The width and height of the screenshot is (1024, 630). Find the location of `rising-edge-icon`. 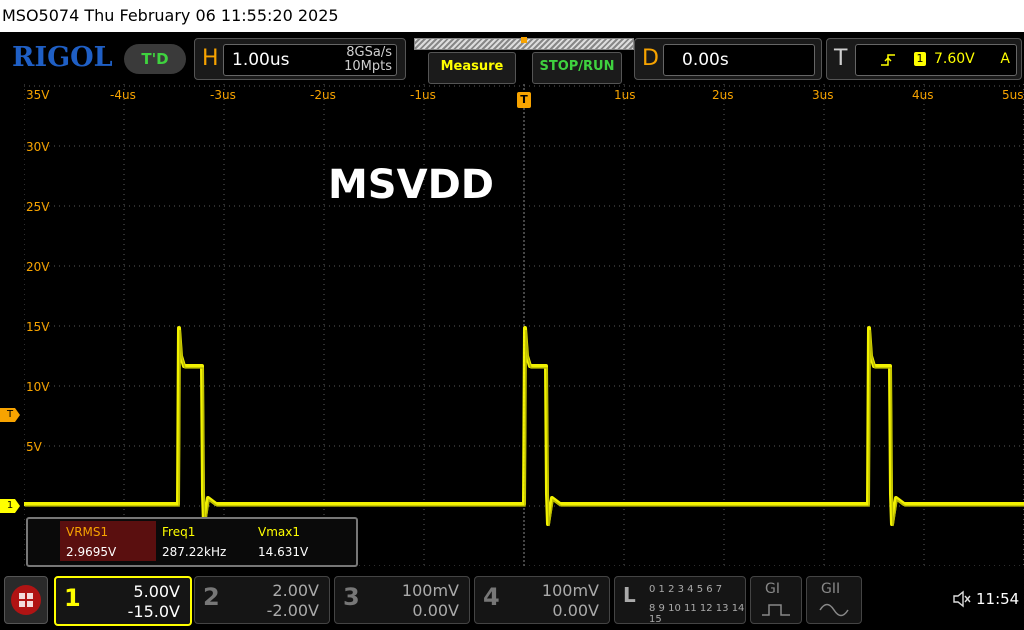

rising-edge-icon is located at coordinates (888, 60).